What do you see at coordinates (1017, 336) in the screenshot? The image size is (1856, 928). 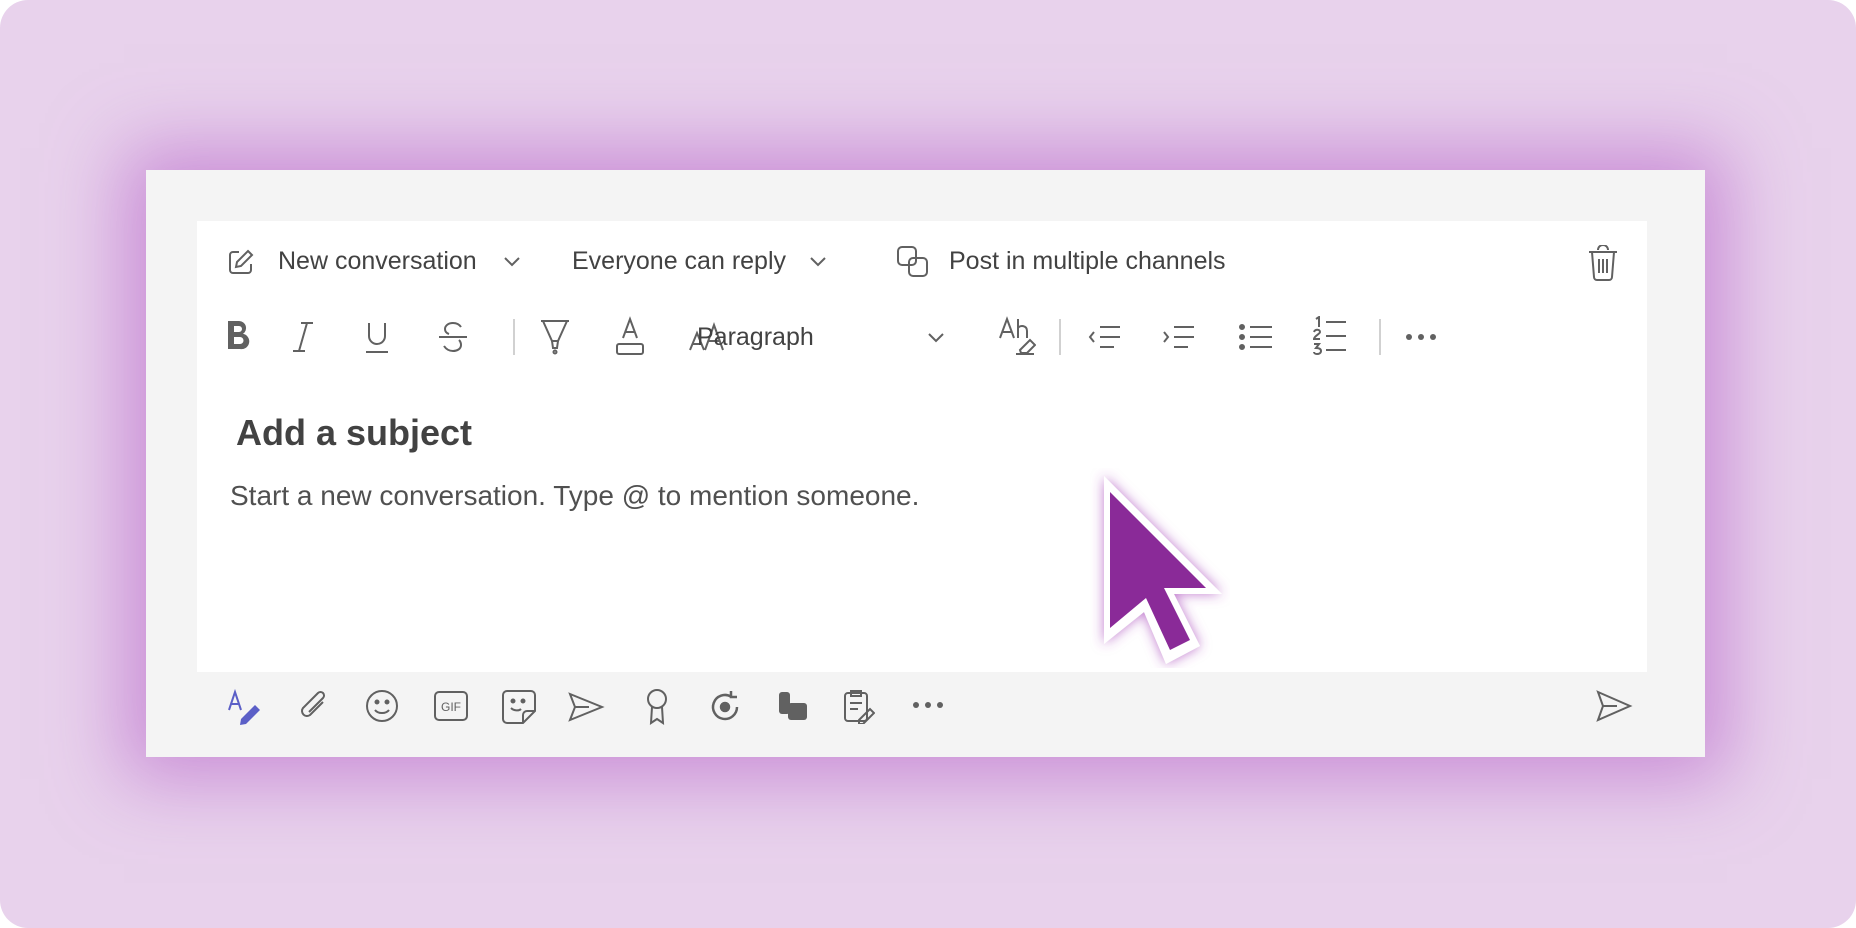 I see `clear-formatting-icon` at bounding box center [1017, 336].